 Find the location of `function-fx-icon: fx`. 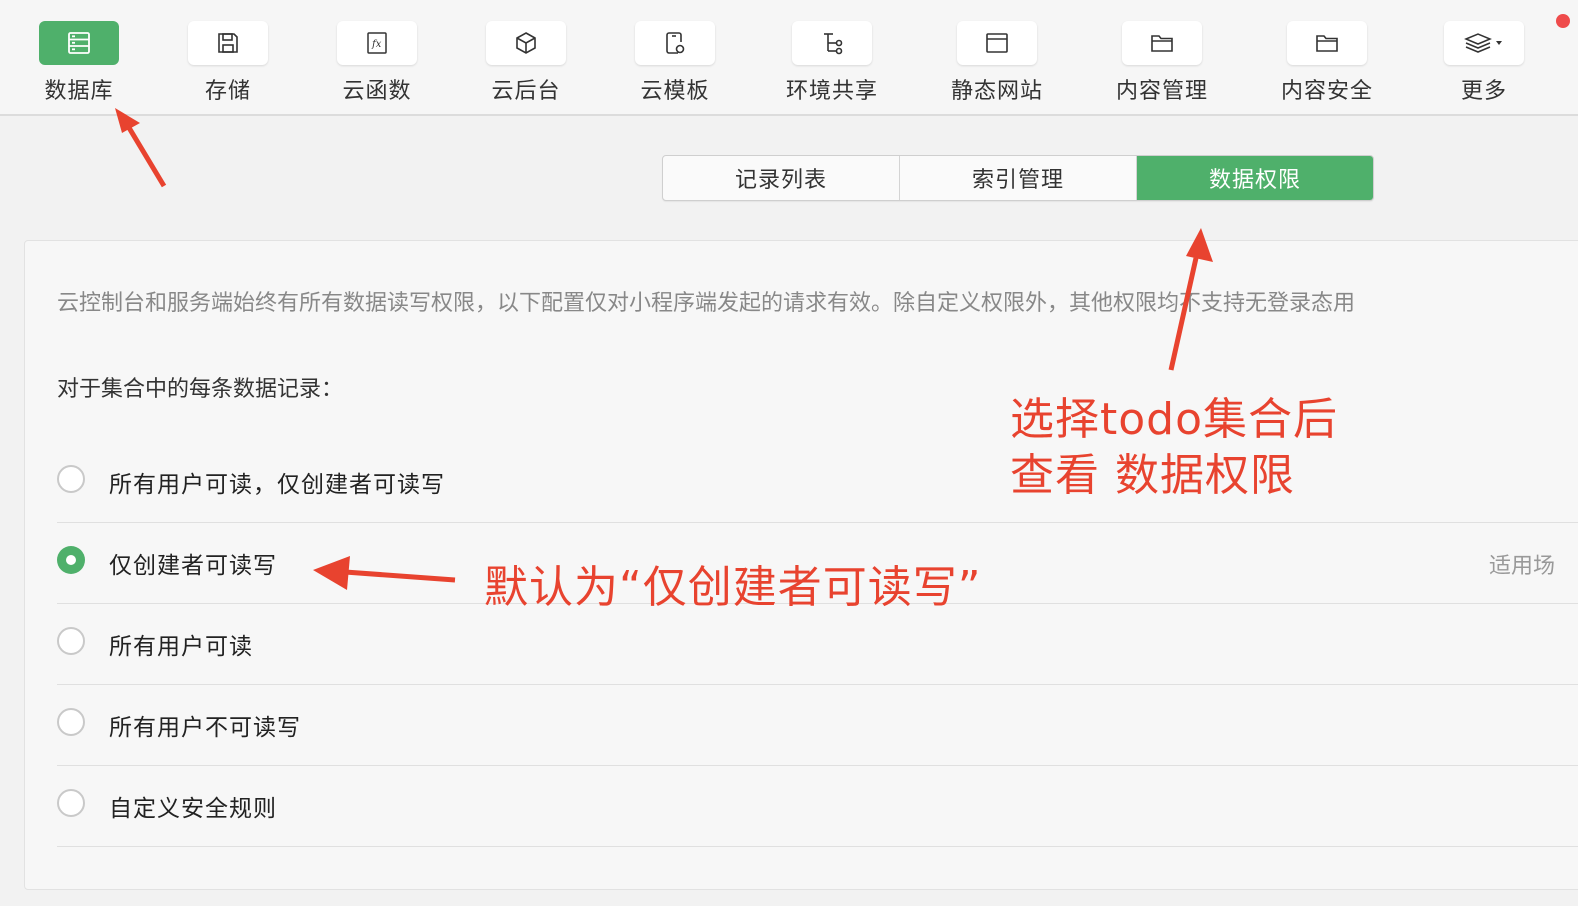

function-fx-icon: fx is located at coordinates (377, 43).